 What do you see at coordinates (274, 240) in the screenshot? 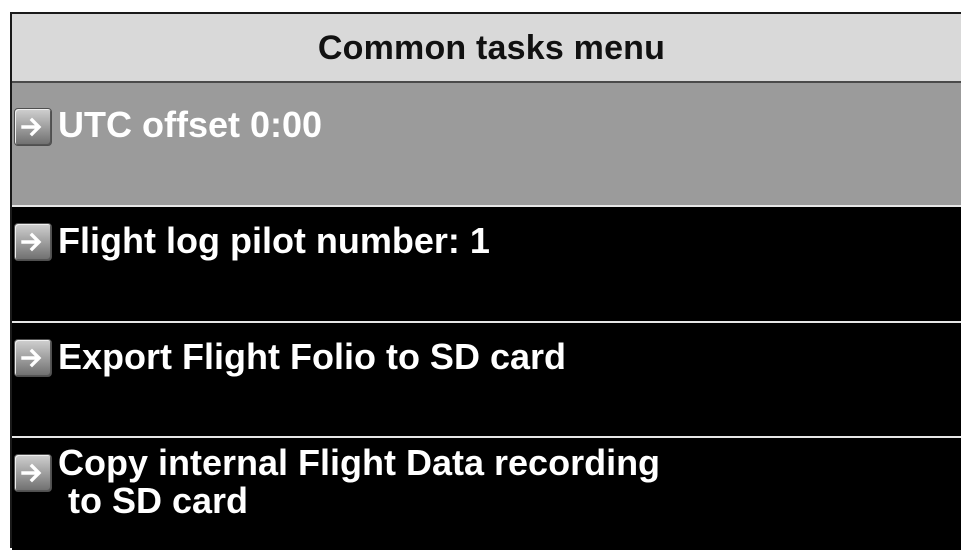
I see `menu-item-label: Flight log pilot number: 1` at bounding box center [274, 240].